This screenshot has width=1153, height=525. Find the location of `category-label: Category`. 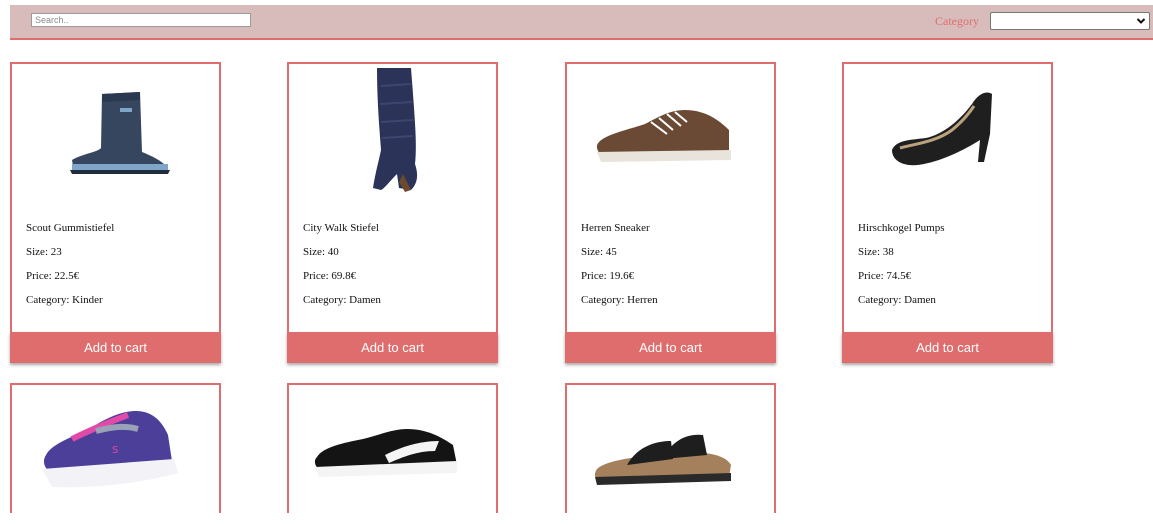

category-label: Category is located at coordinates (957, 21).